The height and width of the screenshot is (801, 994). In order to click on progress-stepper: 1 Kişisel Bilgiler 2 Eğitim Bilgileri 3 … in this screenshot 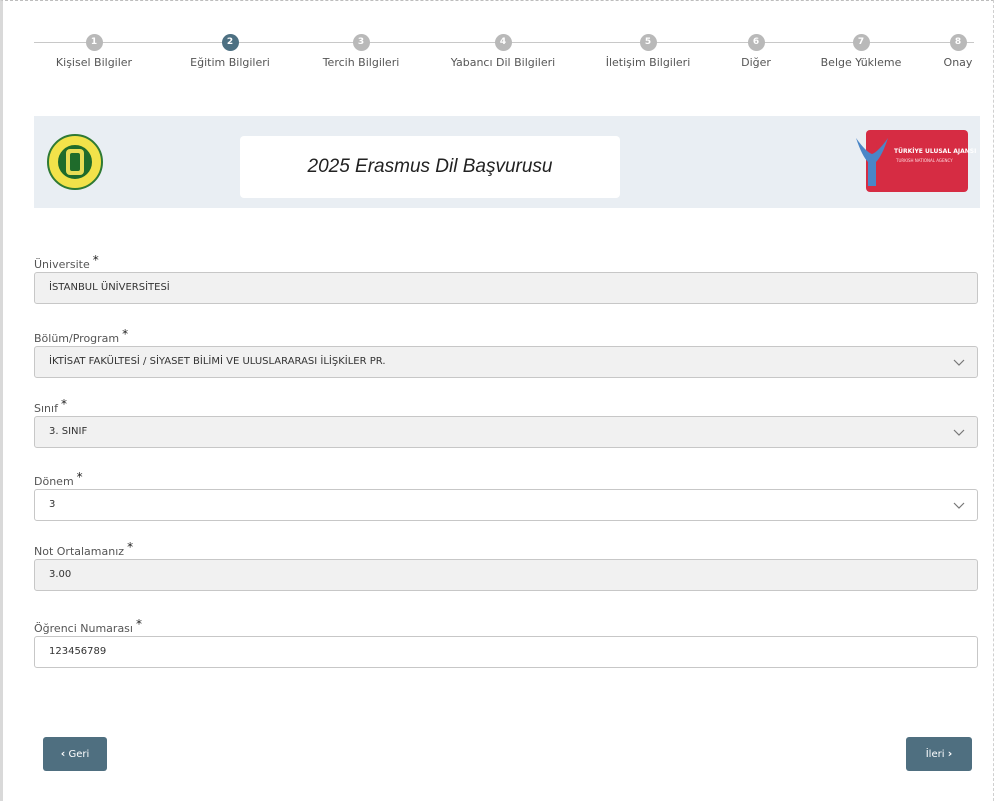, I will do `click(504, 56)`.